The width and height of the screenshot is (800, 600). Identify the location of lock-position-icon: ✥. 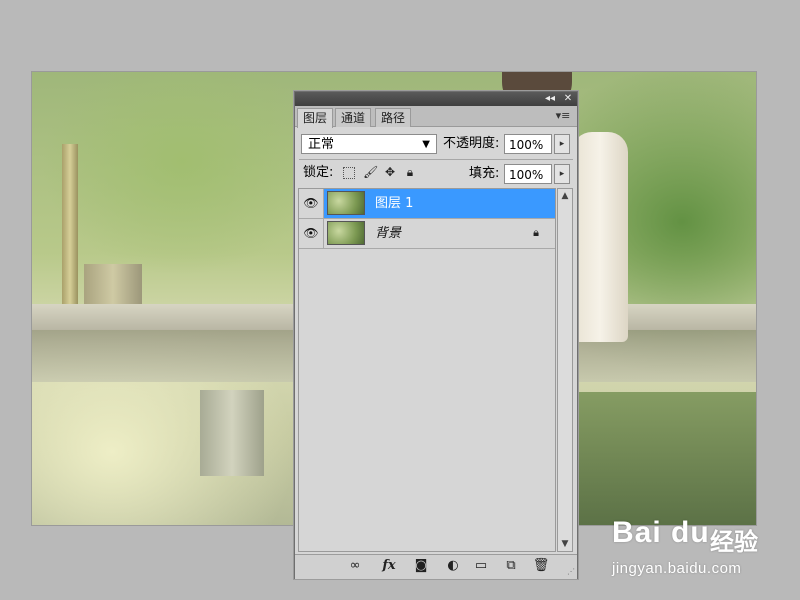
(390, 172).